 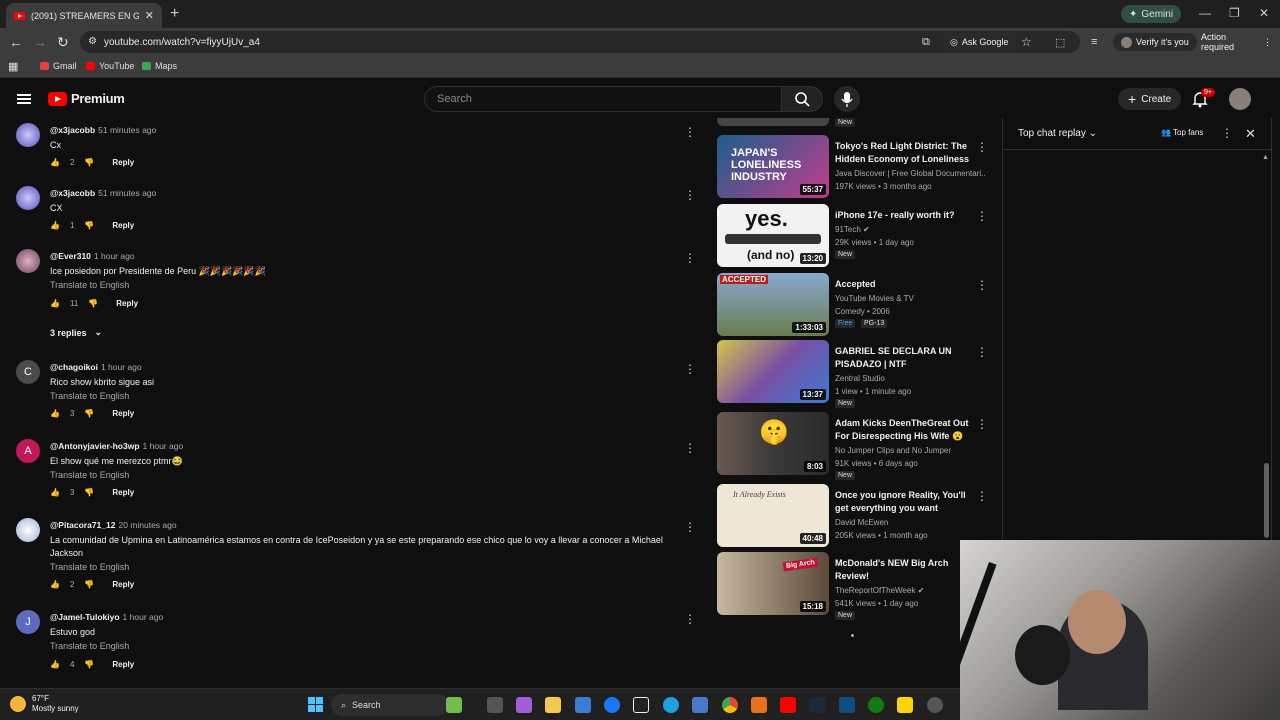 What do you see at coordinates (926, 42) in the screenshot?
I see `install-app-icon: ⧉` at bounding box center [926, 42].